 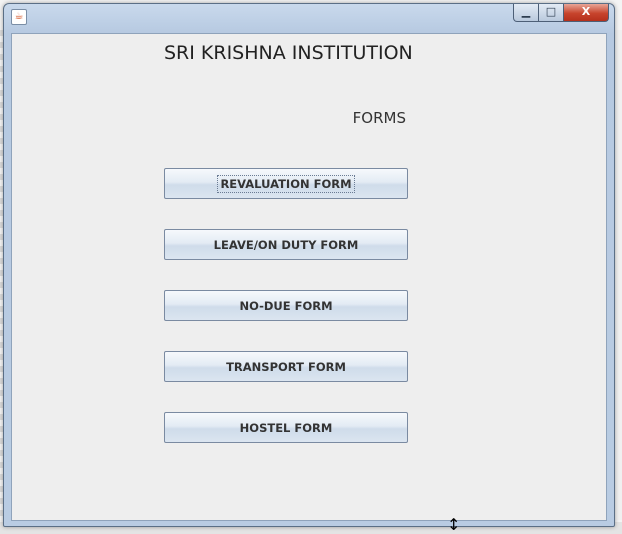 I want to click on no-due-form-button: NO-DUE FORM, so click(x=286, y=305).